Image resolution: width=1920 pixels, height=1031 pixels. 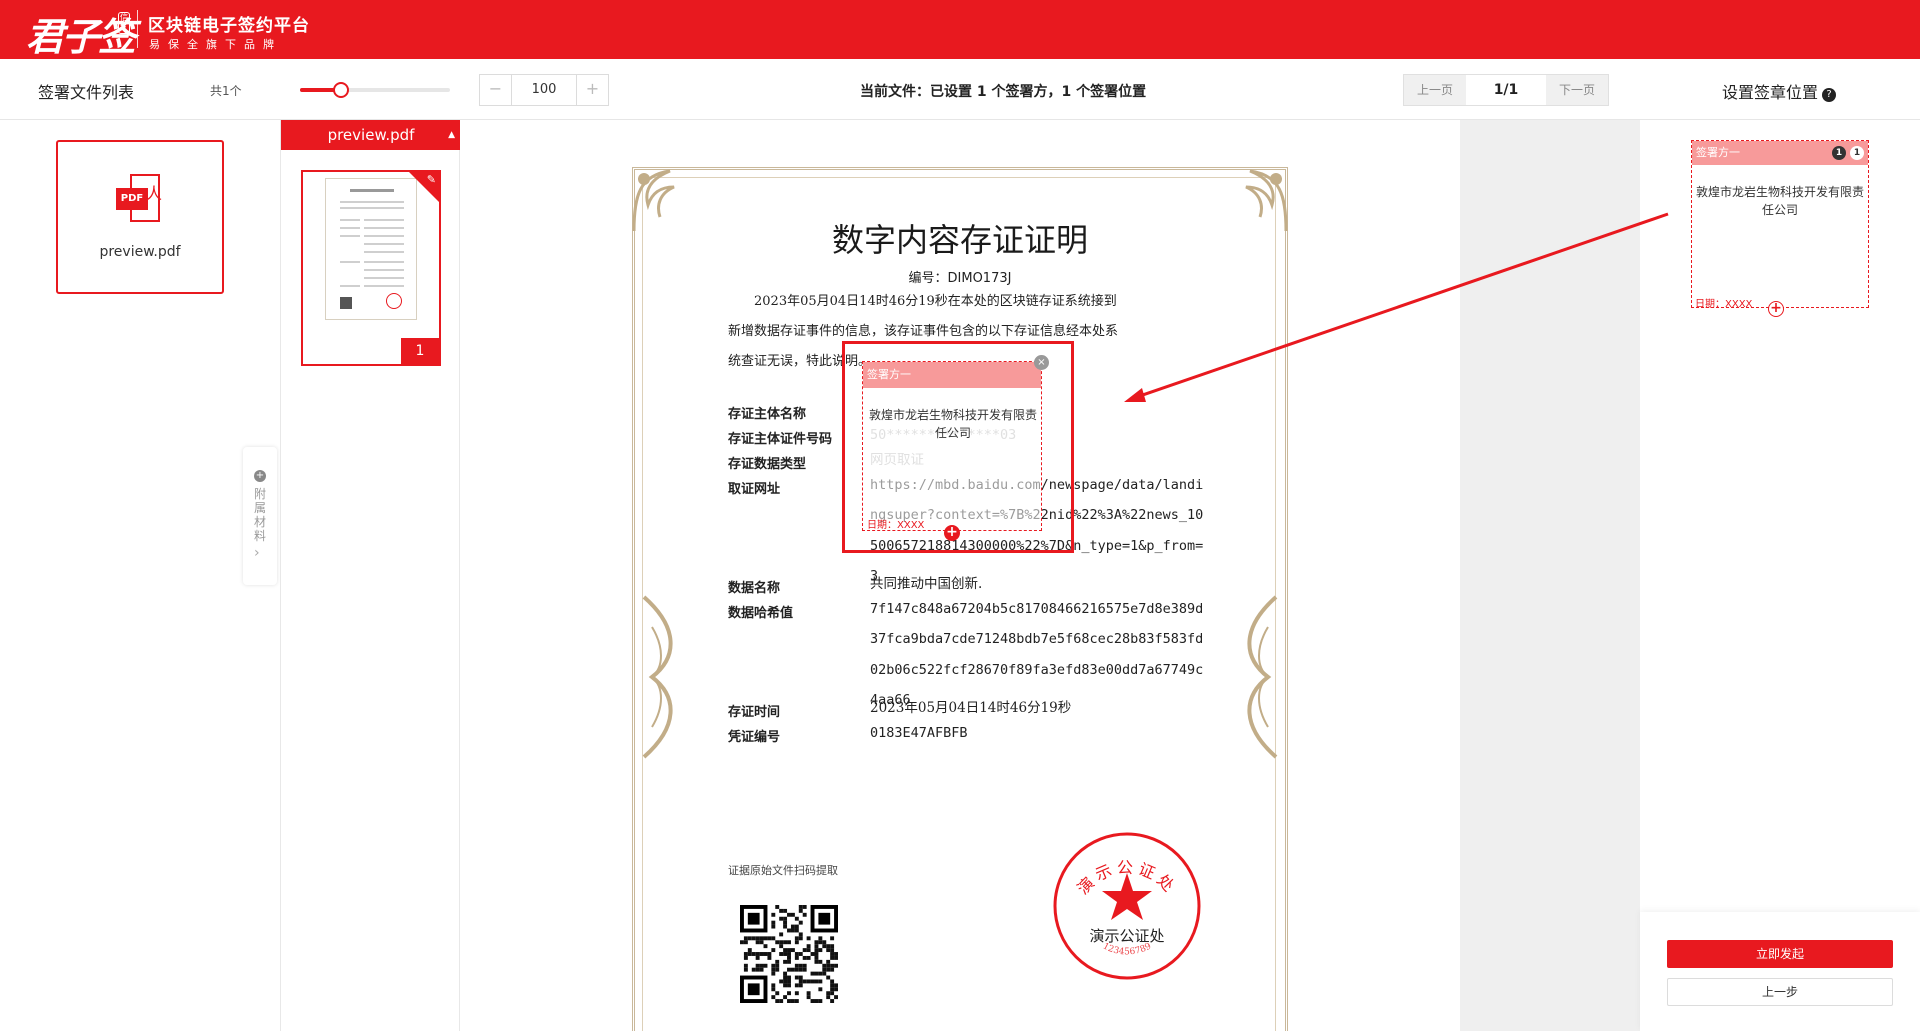 What do you see at coordinates (780, 439) in the screenshot?
I see `field-label: 存证主体证件号码` at bounding box center [780, 439].